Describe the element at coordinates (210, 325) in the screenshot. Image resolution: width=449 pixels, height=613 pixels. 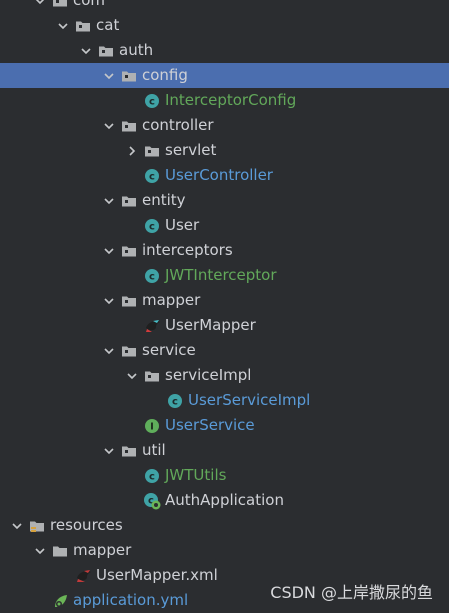
I see `tree-item-label: UserMapper` at that location.